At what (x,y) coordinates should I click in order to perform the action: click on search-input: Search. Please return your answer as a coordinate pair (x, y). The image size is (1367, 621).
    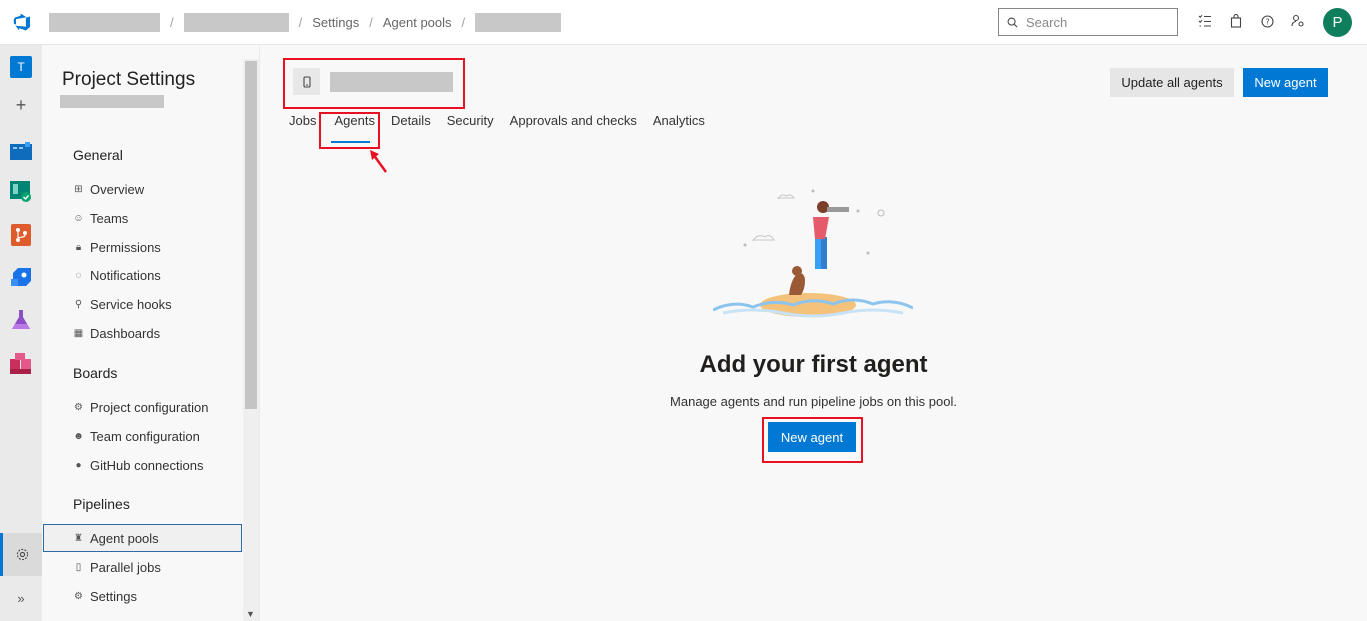
    Looking at the image, I should click on (1088, 22).